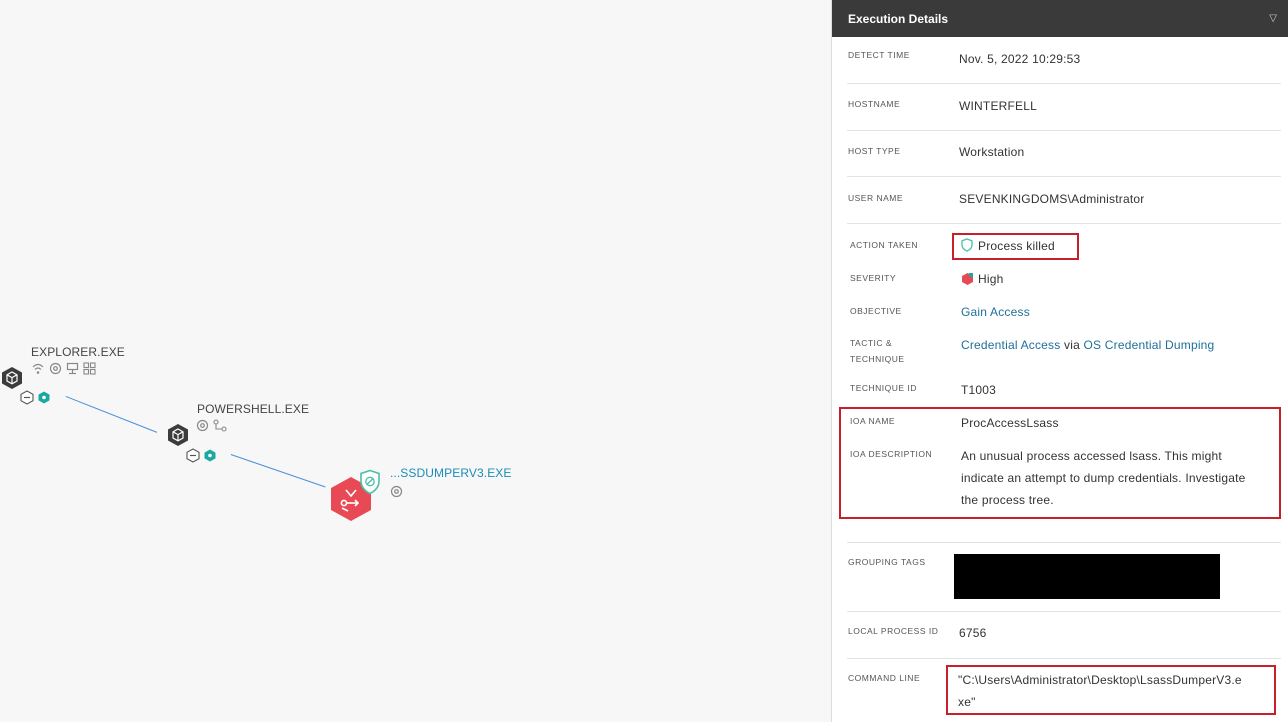 Image resolution: width=1288 pixels, height=722 pixels. I want to click on panel-header: Execution Details ▽, so click(1060, 18).